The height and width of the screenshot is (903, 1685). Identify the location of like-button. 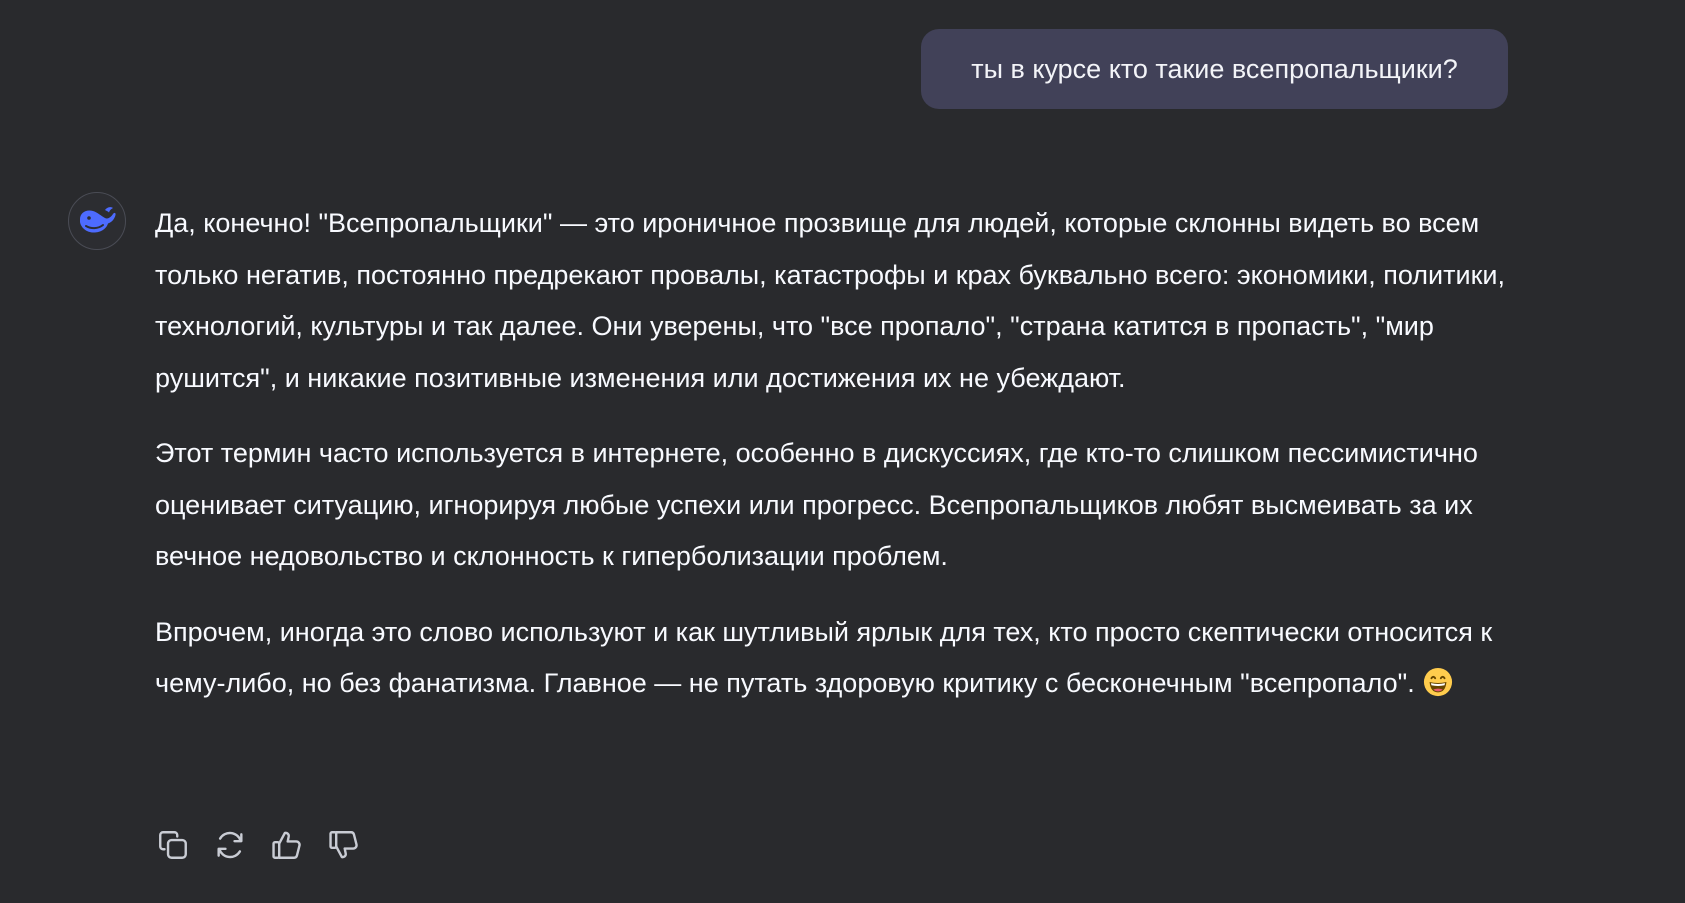
(287, 845).